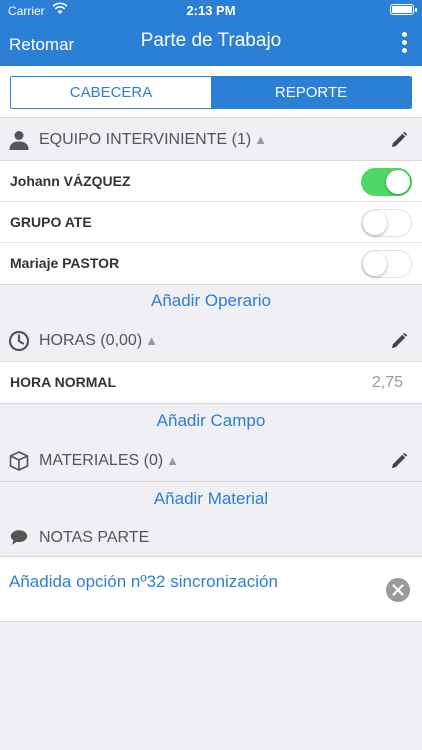 This screenshot has height=750, width=422. Describe the element at coordinates (19, 461) in the screenshot. I see `box-icon` at that location.